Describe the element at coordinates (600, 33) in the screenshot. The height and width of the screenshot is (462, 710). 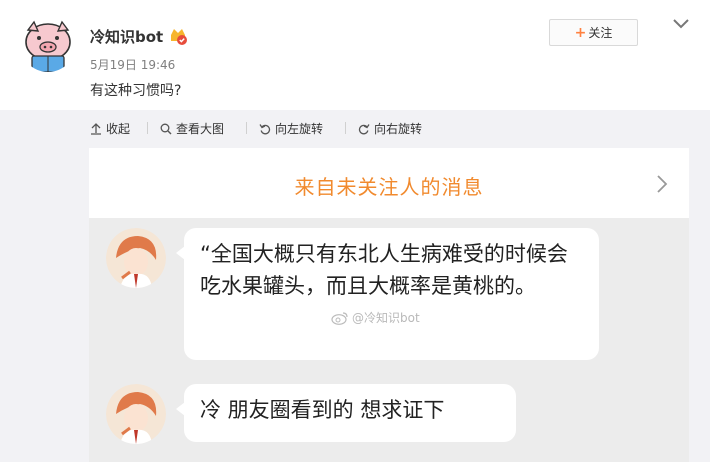
I see `follow-label: 关注` at that location.